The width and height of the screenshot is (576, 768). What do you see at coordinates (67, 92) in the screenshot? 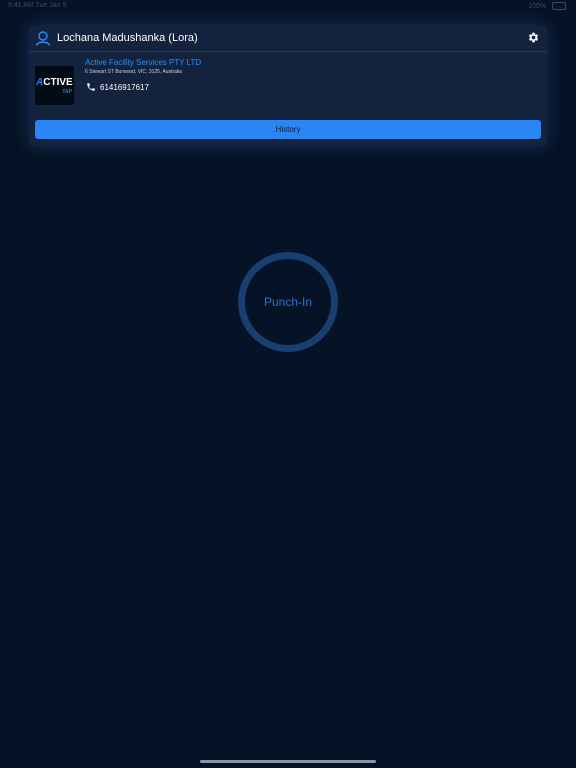
I see `logo-subtext: TAP` at bounding box center [67, 92].